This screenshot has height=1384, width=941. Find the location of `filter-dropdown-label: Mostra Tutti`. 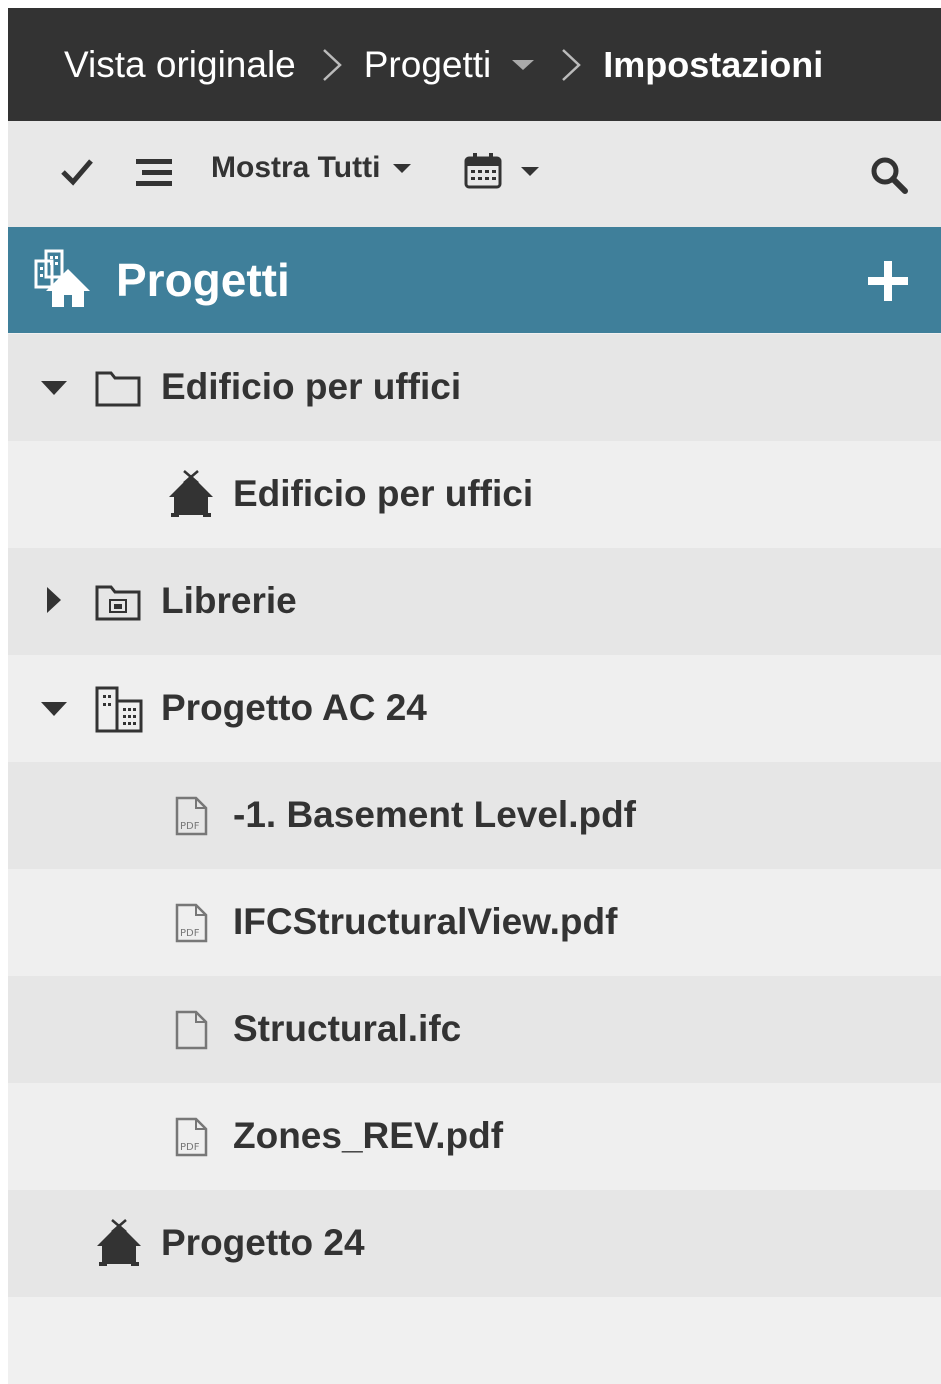

filter-dropdown-label: Mostra Tutti is located at coordinates (296, 167).